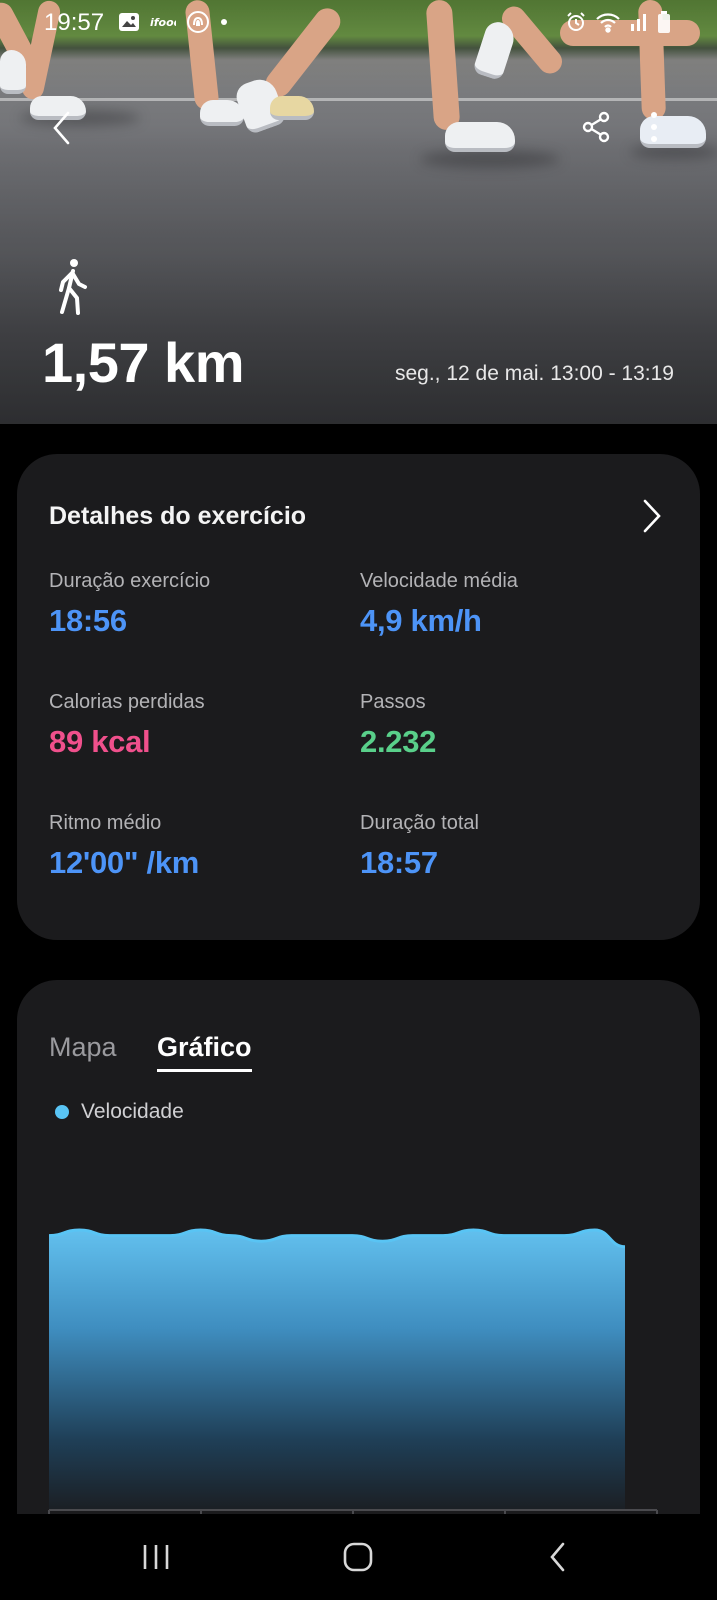  Describe the element at coordinates (399, 862) in the screenshot. I see `stat-value: 18:57` at that location.